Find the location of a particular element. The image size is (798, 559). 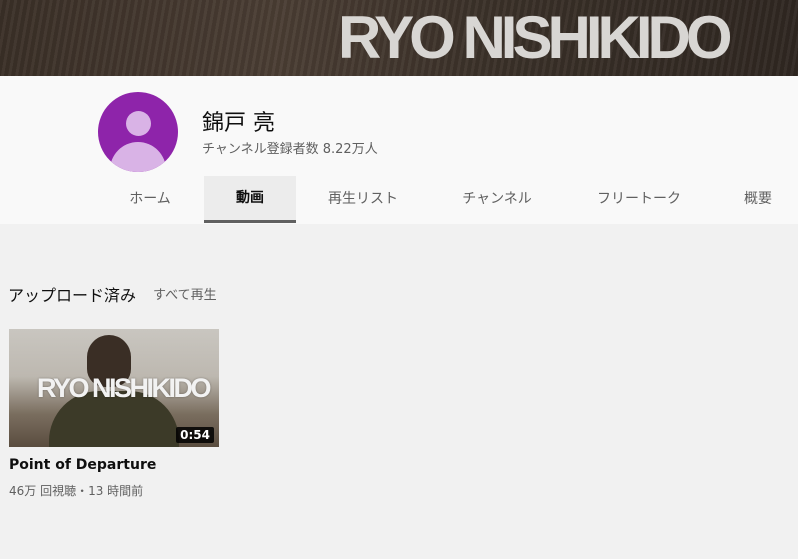

channel-avatar is located at coordinates (138, 132).